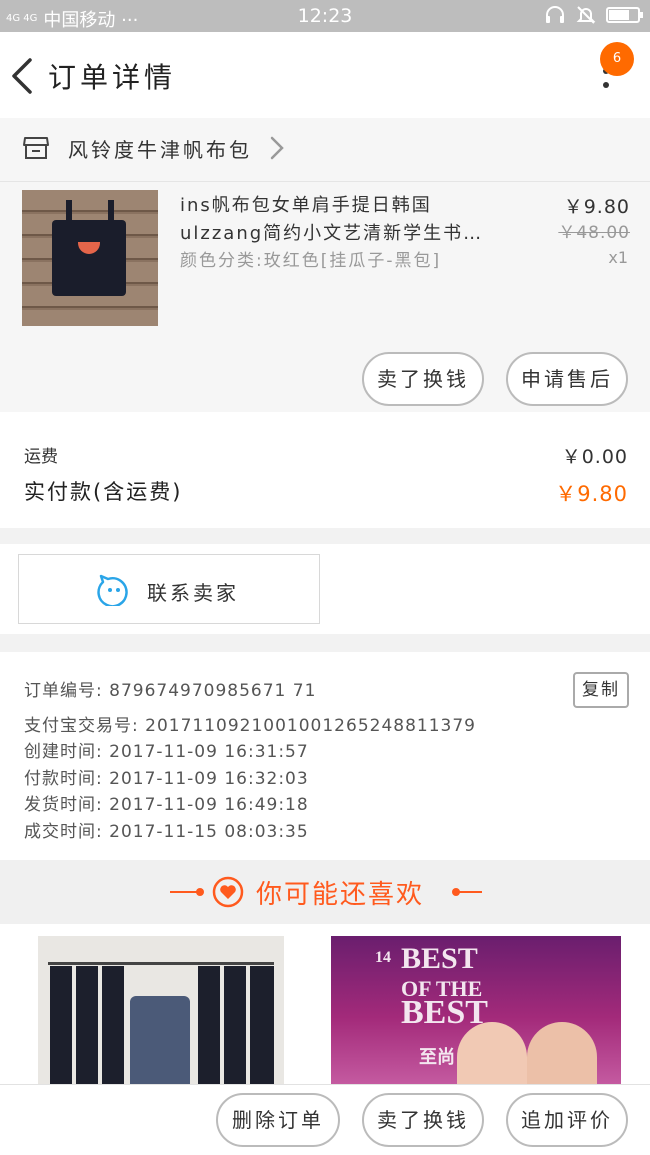  I want to click on alipay-trade-number: 支付宝交易号: 2017110921001001265248811379, so click(250, 725).